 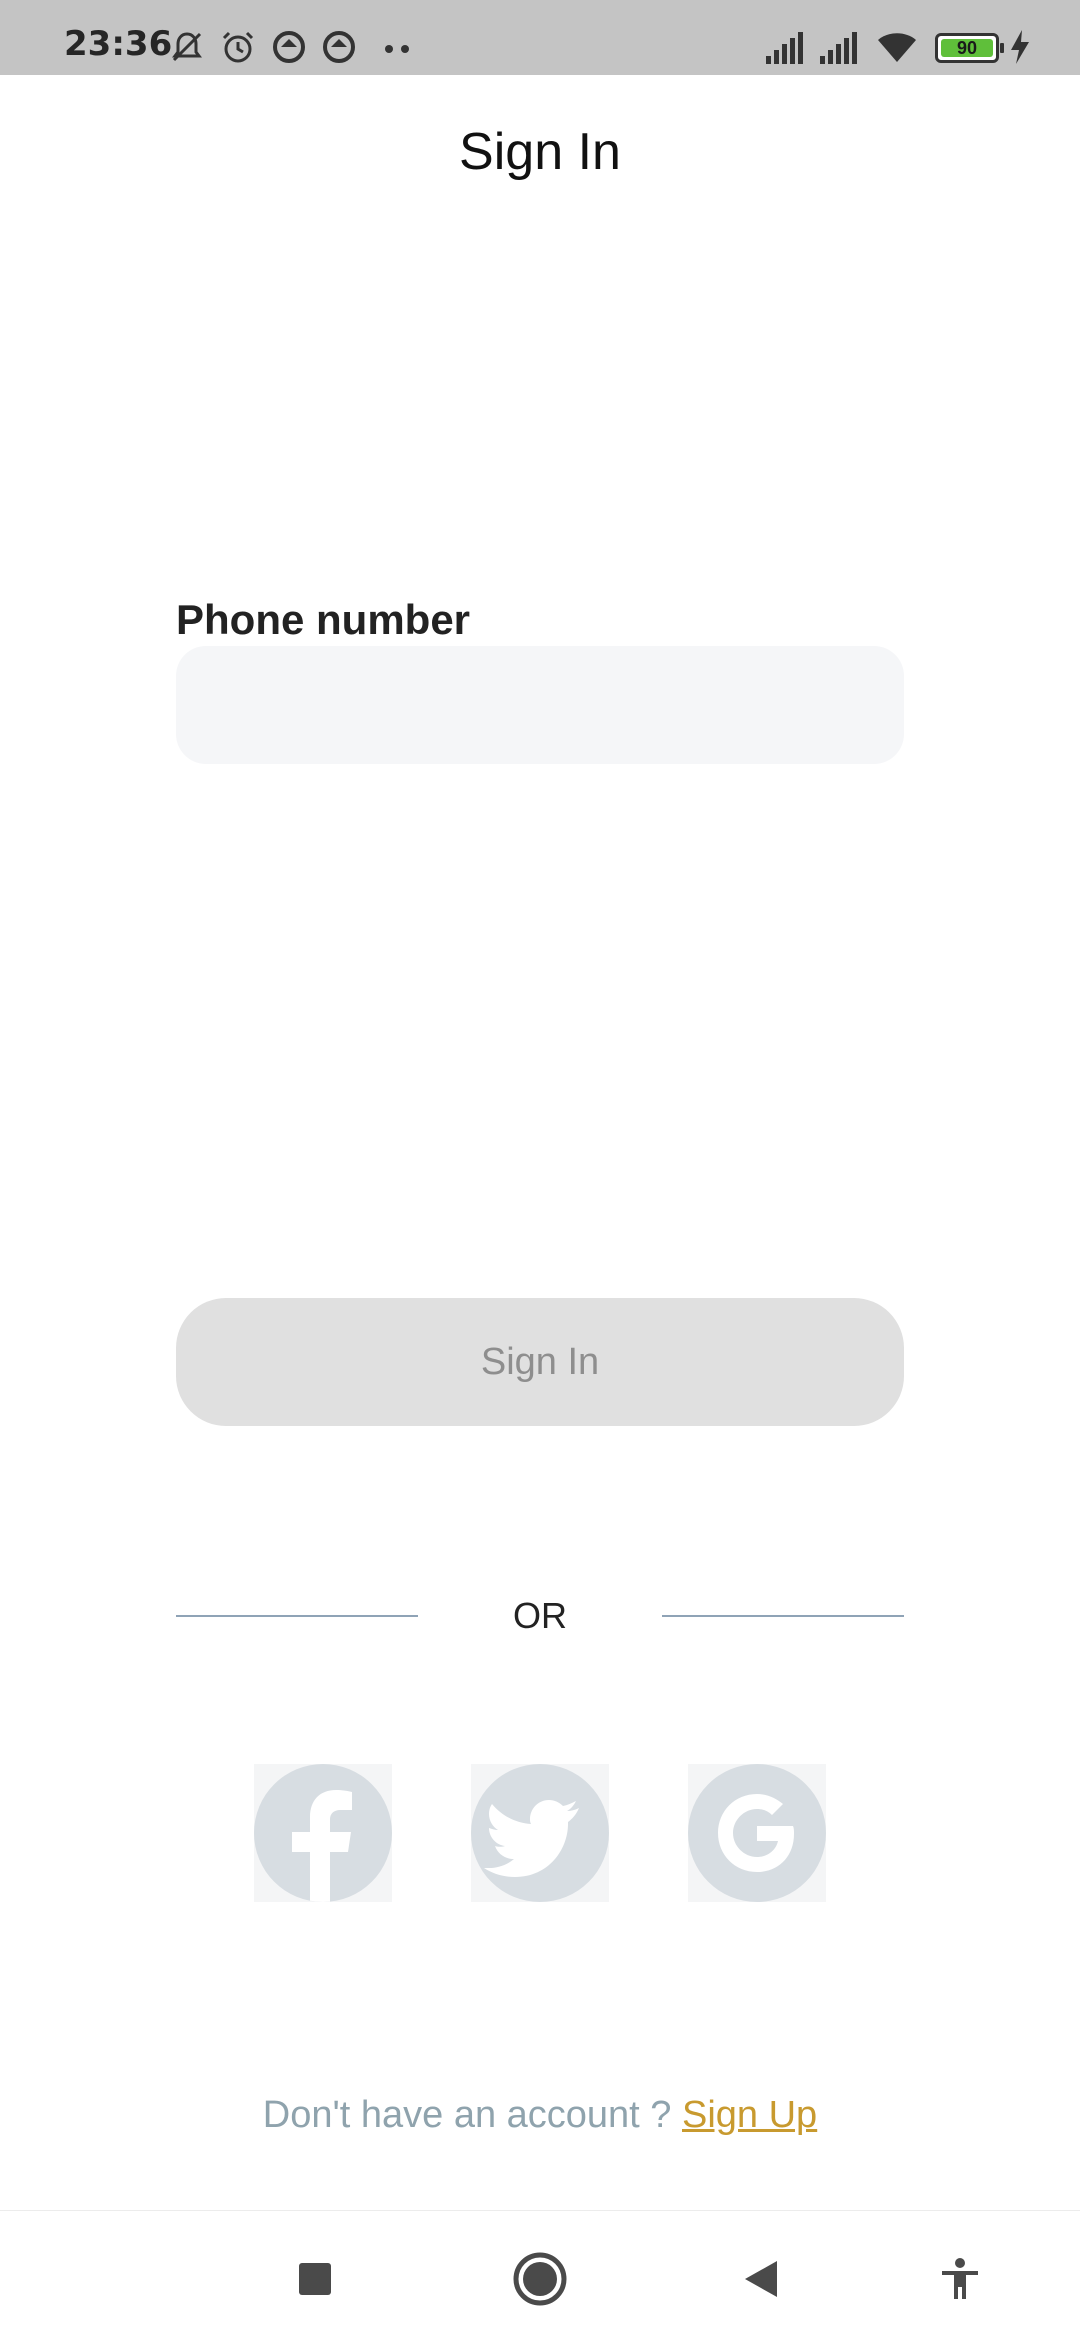 What do you see at coordinates (472, 2115) in the screenshot?
I see `sign-up-prompt-text: Don't have an account ?` at bounding box center [472, 2115].